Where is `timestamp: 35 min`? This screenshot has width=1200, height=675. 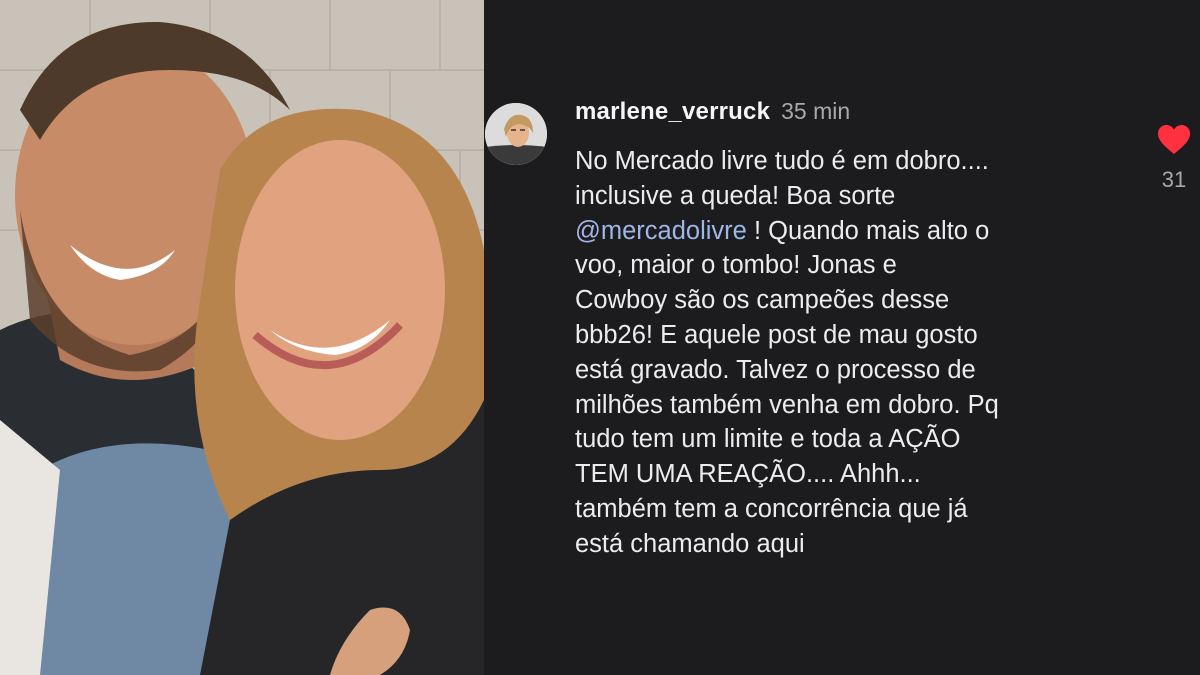 timestamp: 35 min is located at coordinates (816, 111).